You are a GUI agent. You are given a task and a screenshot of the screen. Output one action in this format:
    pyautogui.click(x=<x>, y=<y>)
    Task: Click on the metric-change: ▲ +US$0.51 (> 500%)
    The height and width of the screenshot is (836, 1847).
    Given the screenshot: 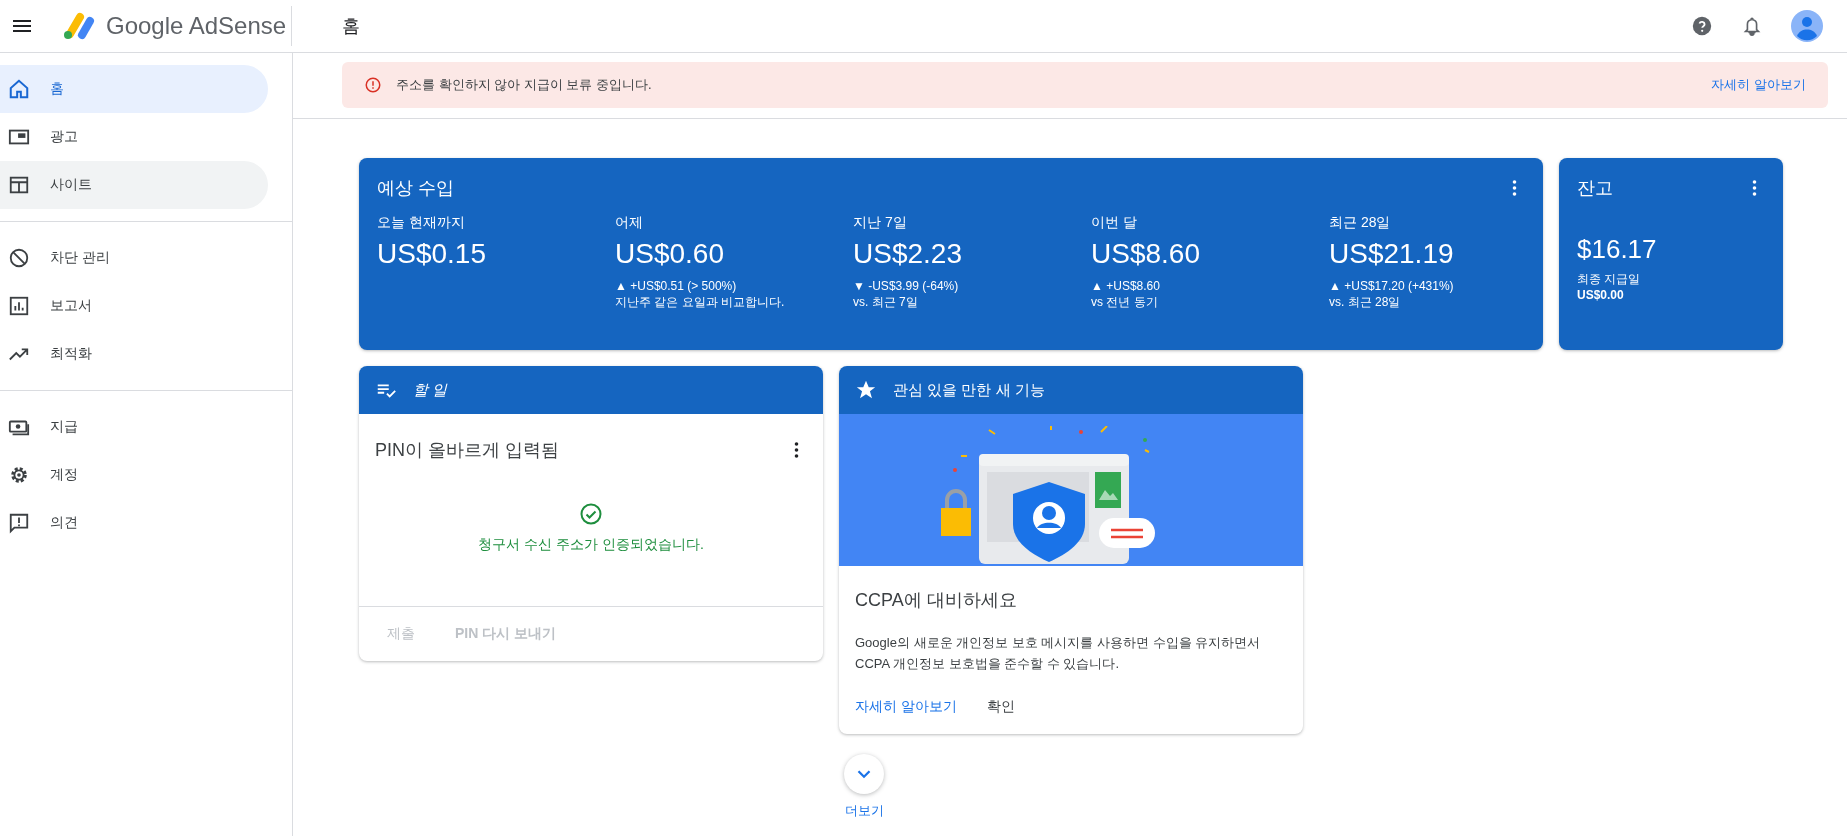 What is the action you would take?
    pyautogui.click(x=676, y=286)
    